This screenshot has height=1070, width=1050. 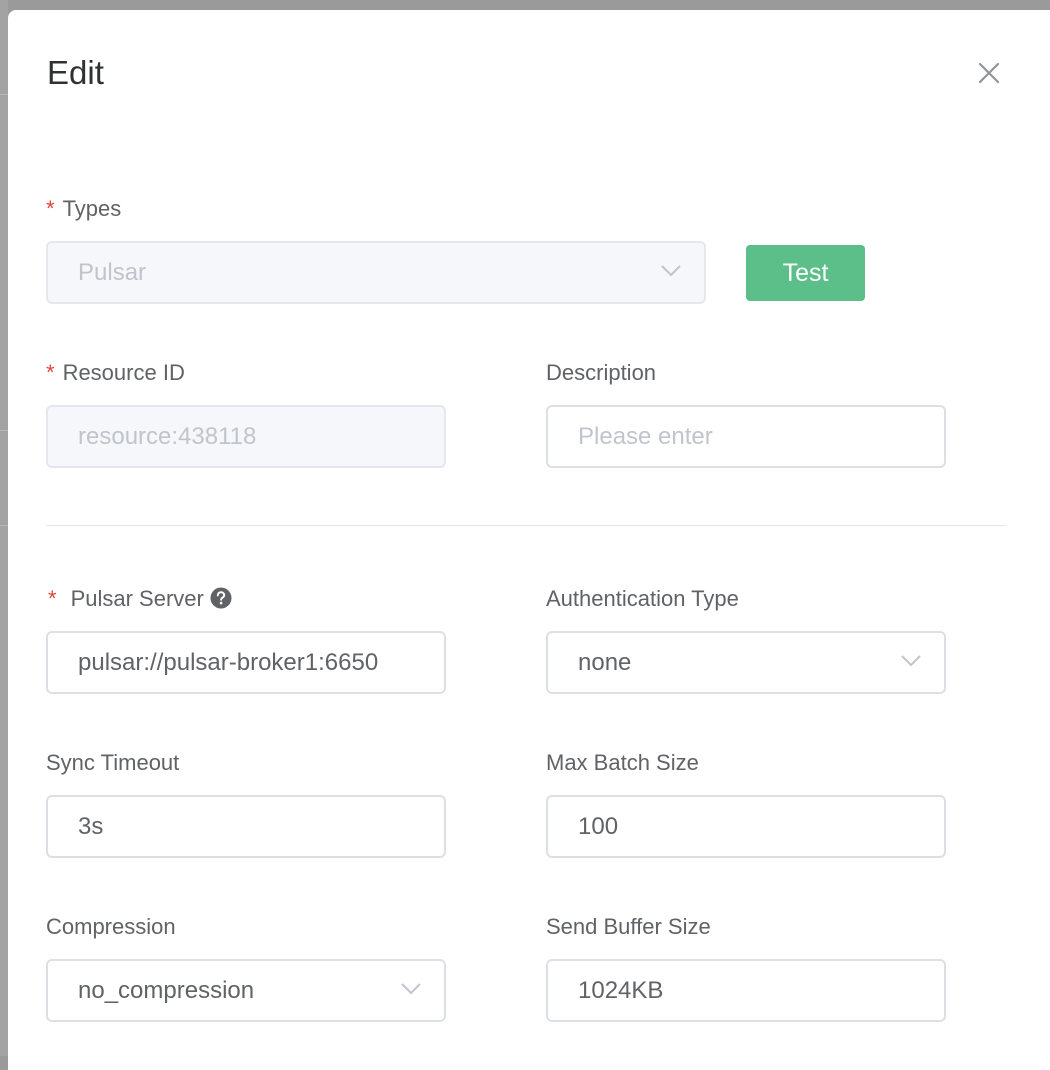 What do you see at coordinates (526, 525) in the screenshot?
I see `section-divider` at bounding box center [526, 525].